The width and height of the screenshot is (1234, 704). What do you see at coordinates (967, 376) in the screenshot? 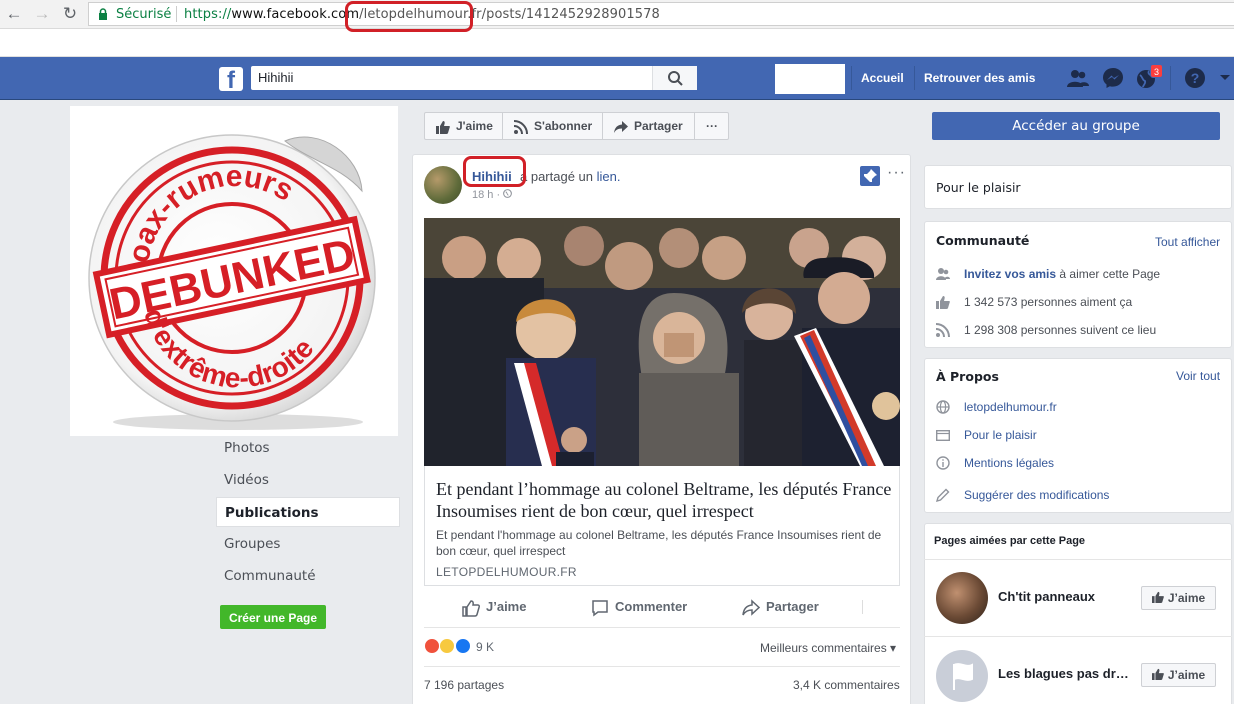
I see `about-title: À Propos` at bounding box center [967, 376].